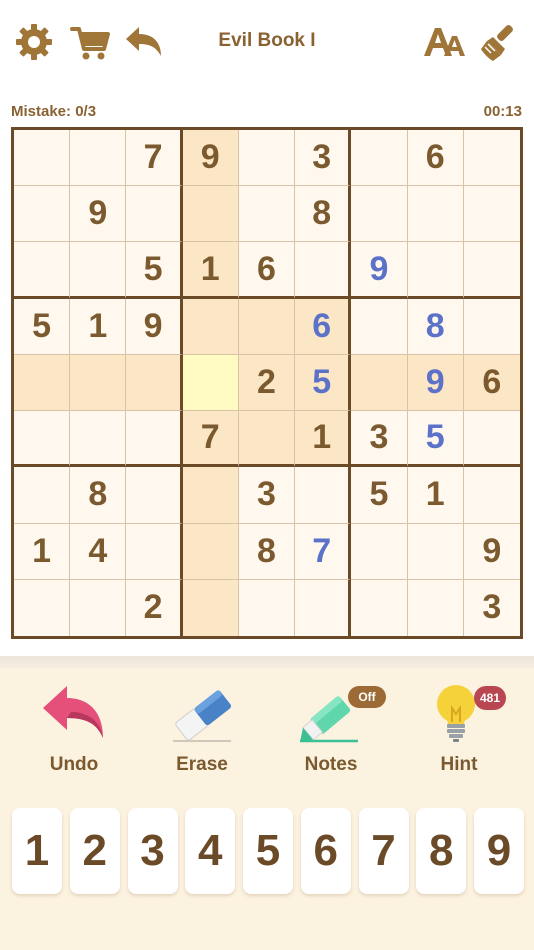 The width and height of the screenshot is (534, 950). What do you see at coordinates (267, 439) in the screenshot?
I see `sudoku-cell-r6c5` at bounding box center [267, 439].